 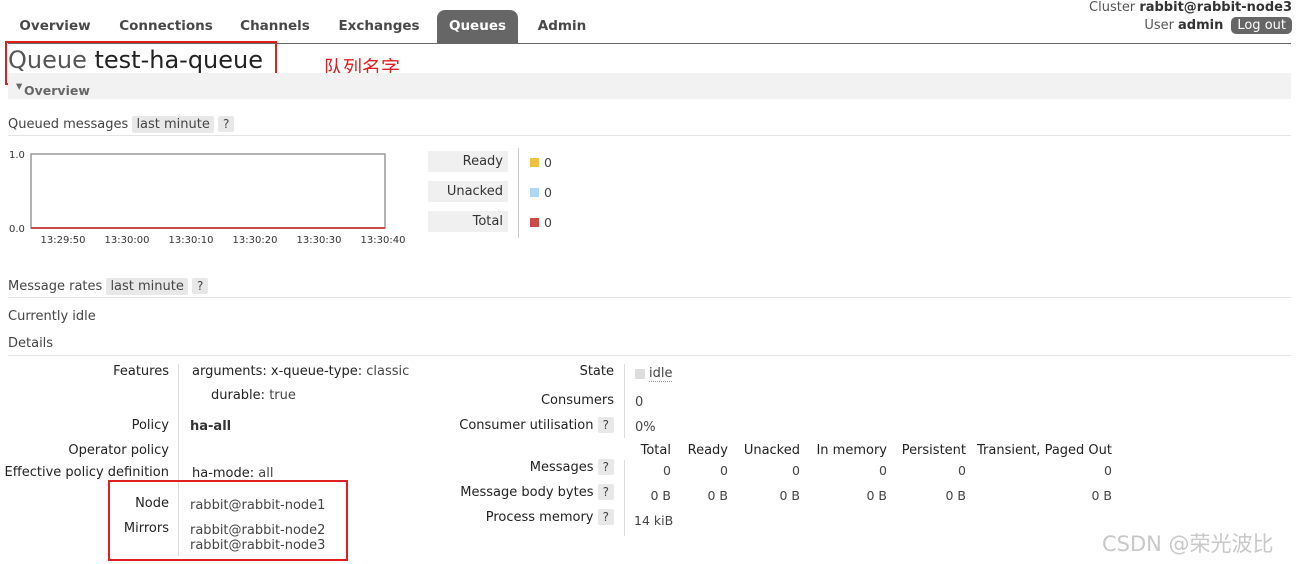 What do you see at coordinates (468, 221) in the screenshot?
I see `legend-total-label: Total` at bounding box center [468, 221].